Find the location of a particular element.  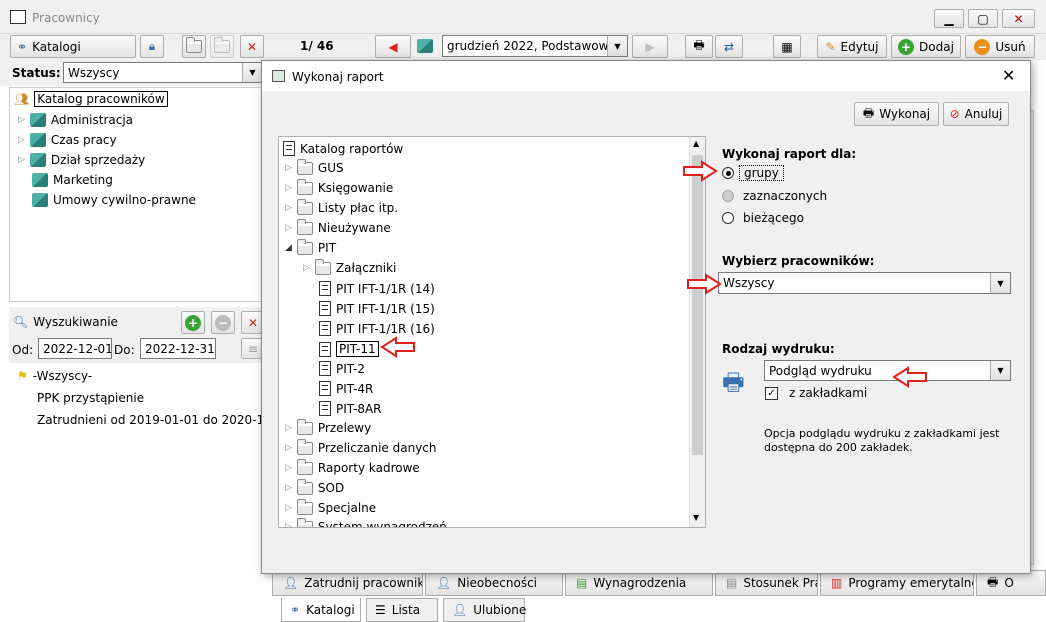

search-remove-button: − is located at coordinates (223, 322).